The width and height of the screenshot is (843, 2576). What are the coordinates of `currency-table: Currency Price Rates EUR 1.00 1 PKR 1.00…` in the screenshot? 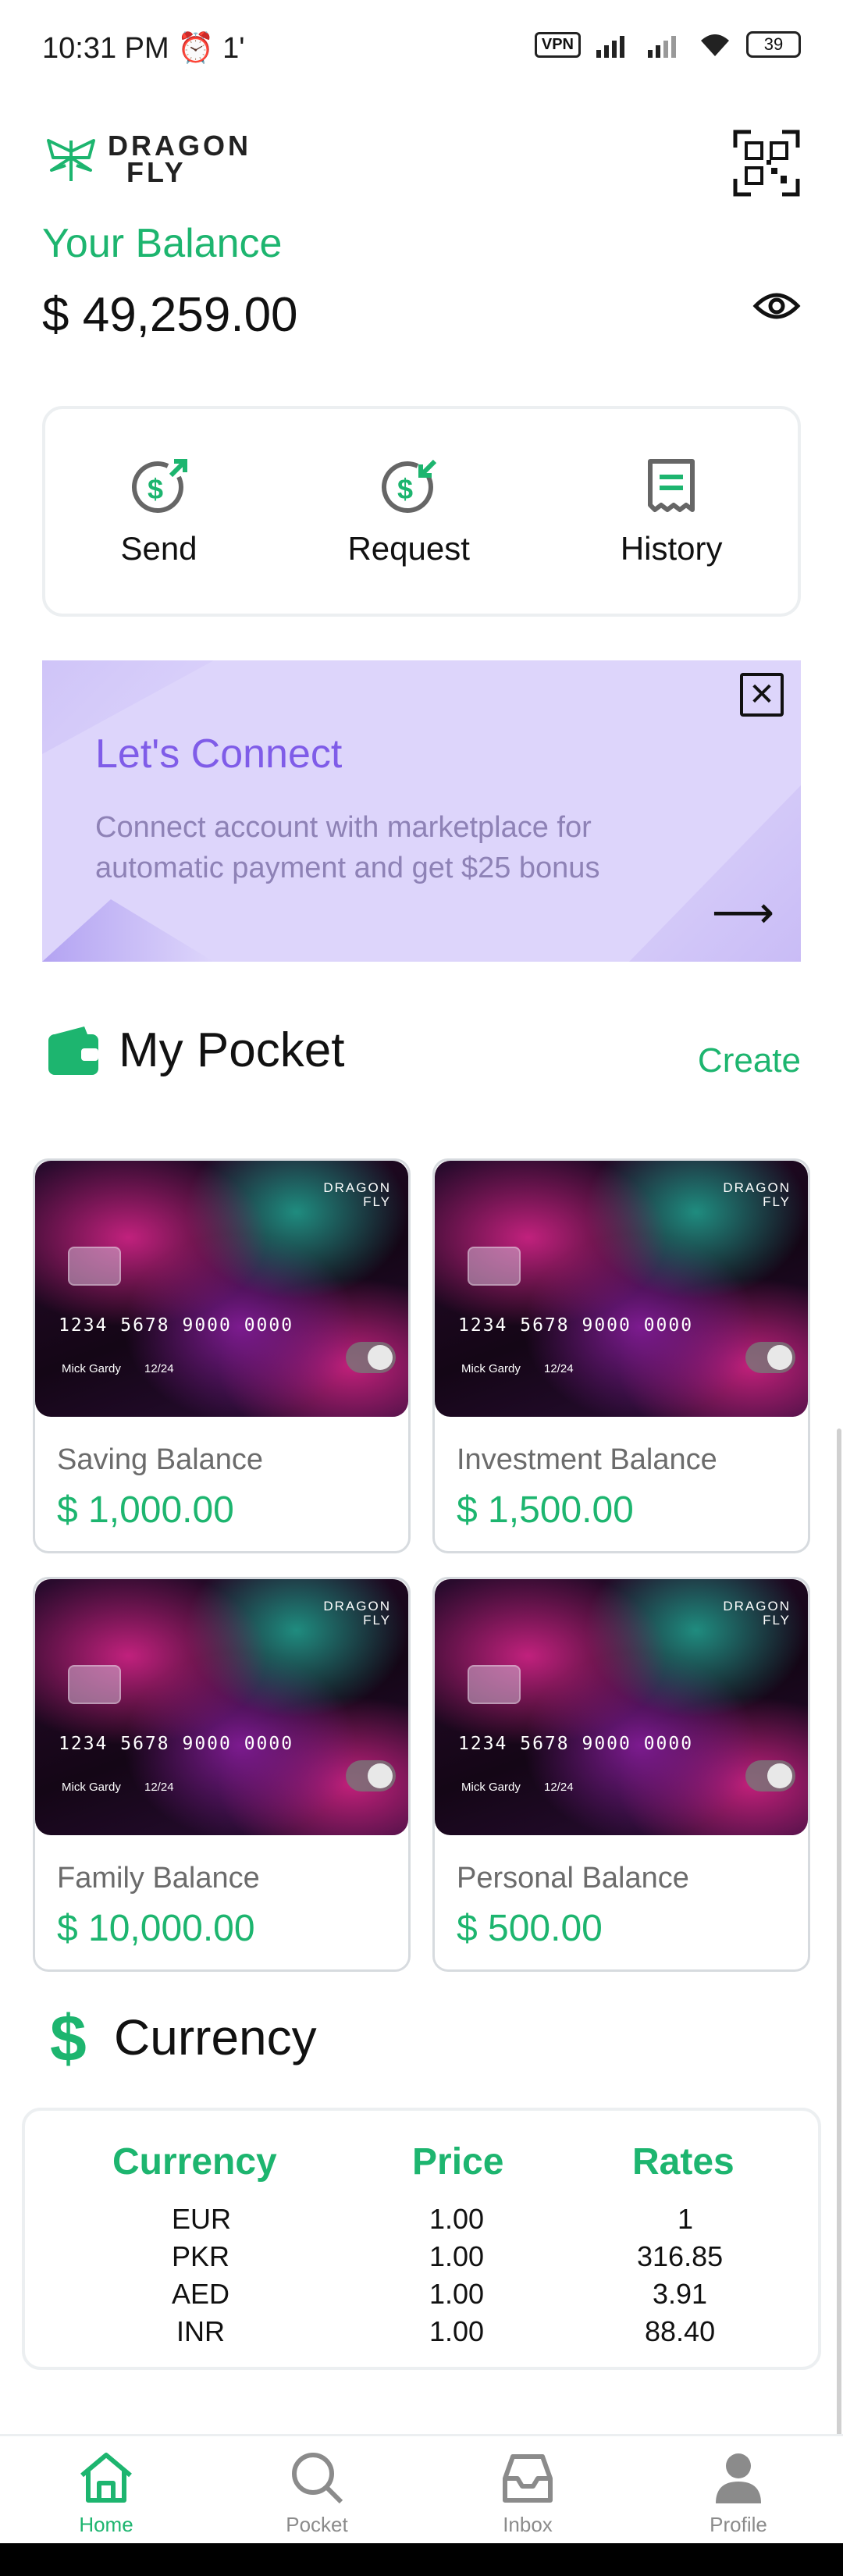 It's located at (421, 2239).